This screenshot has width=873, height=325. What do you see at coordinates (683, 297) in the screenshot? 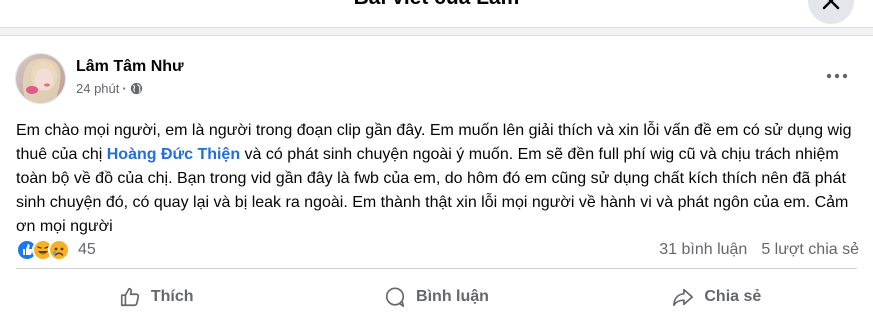
I see `share-icon` at bounding box center [683, 297].